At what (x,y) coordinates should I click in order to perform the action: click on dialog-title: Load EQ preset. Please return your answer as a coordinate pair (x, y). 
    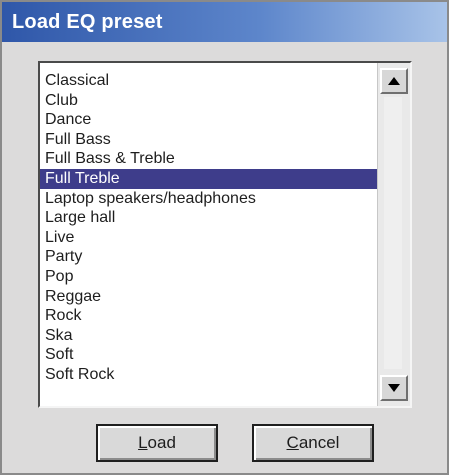
    Looking at the image, I should click on (87, 21).